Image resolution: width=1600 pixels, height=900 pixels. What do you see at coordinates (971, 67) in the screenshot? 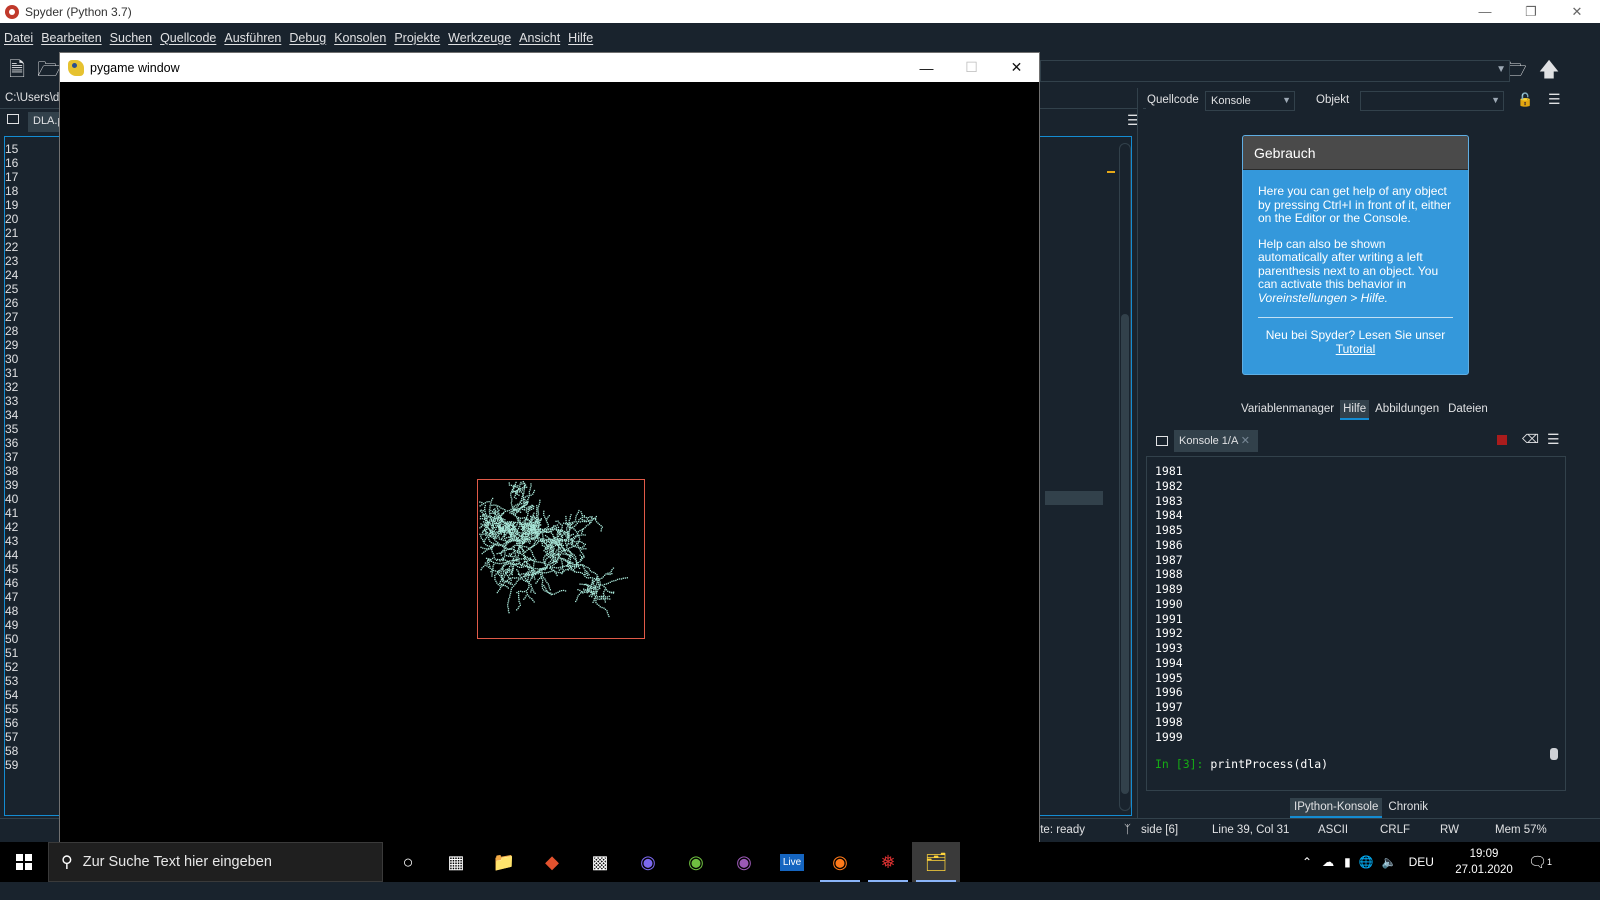
I see `maximize-button: ☐` at bounding box center [971, 67].